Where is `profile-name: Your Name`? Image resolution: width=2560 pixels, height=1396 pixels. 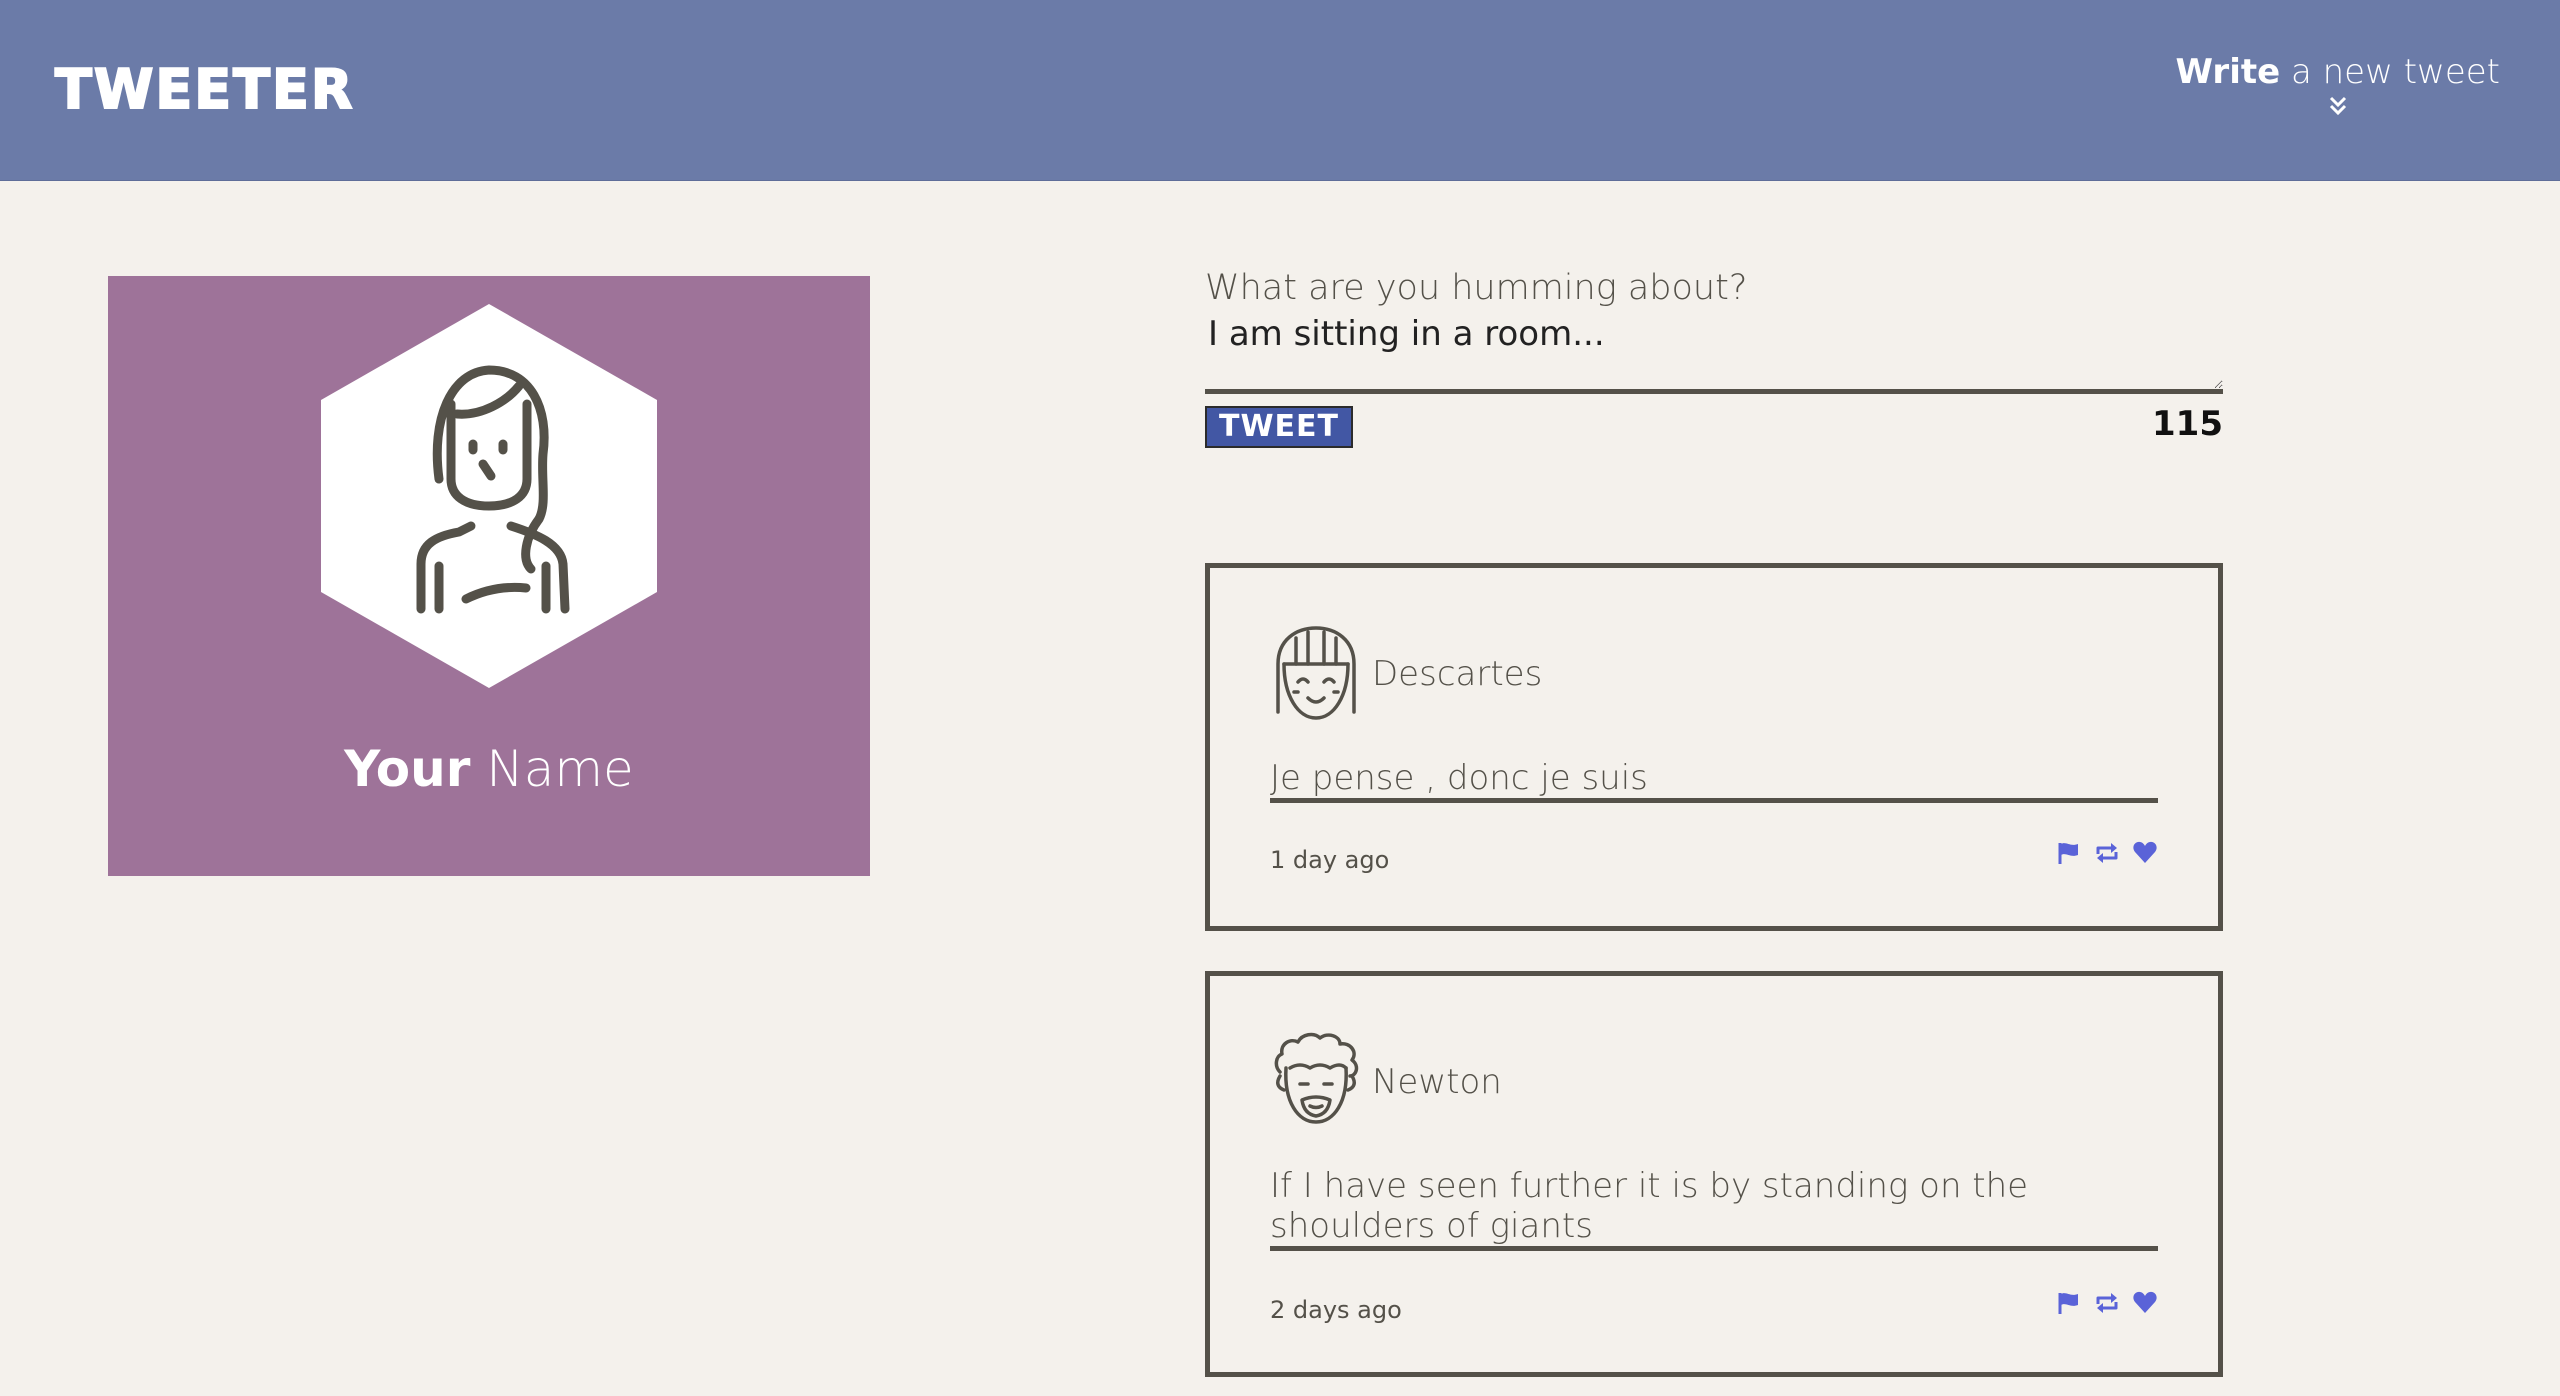 profile-name: Your Name is located at coordinates (489, 769).